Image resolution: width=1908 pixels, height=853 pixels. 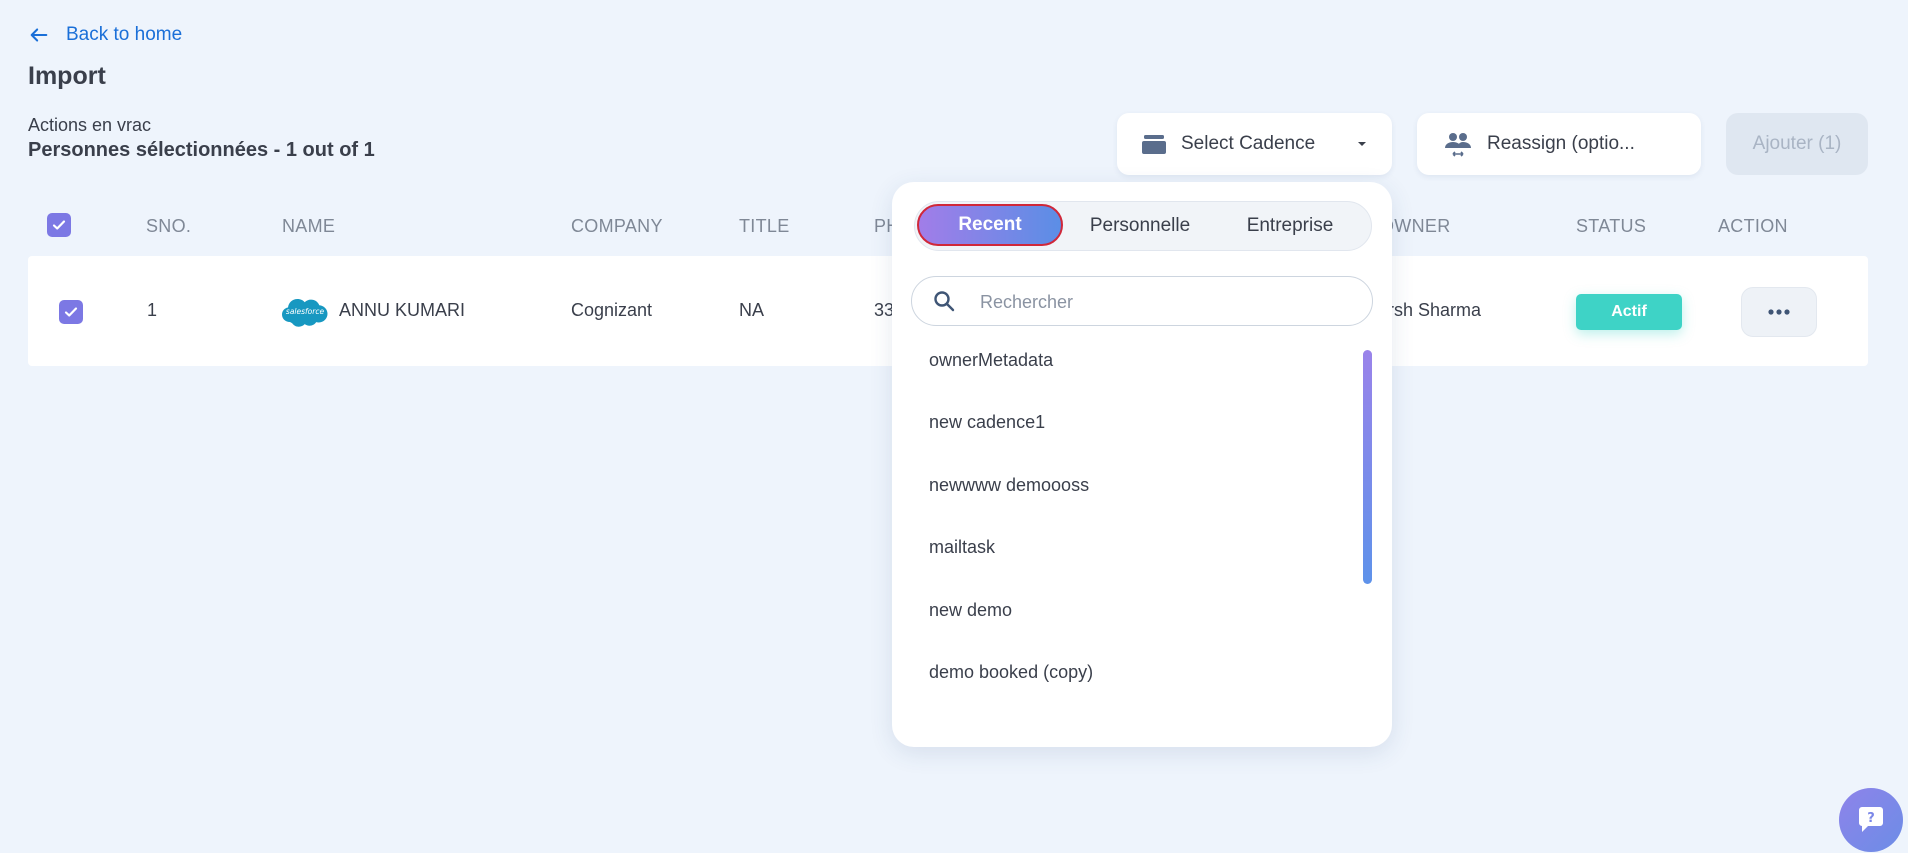 I want to click on cadence-item: ownerMetadata, so click(x=991, y=360).